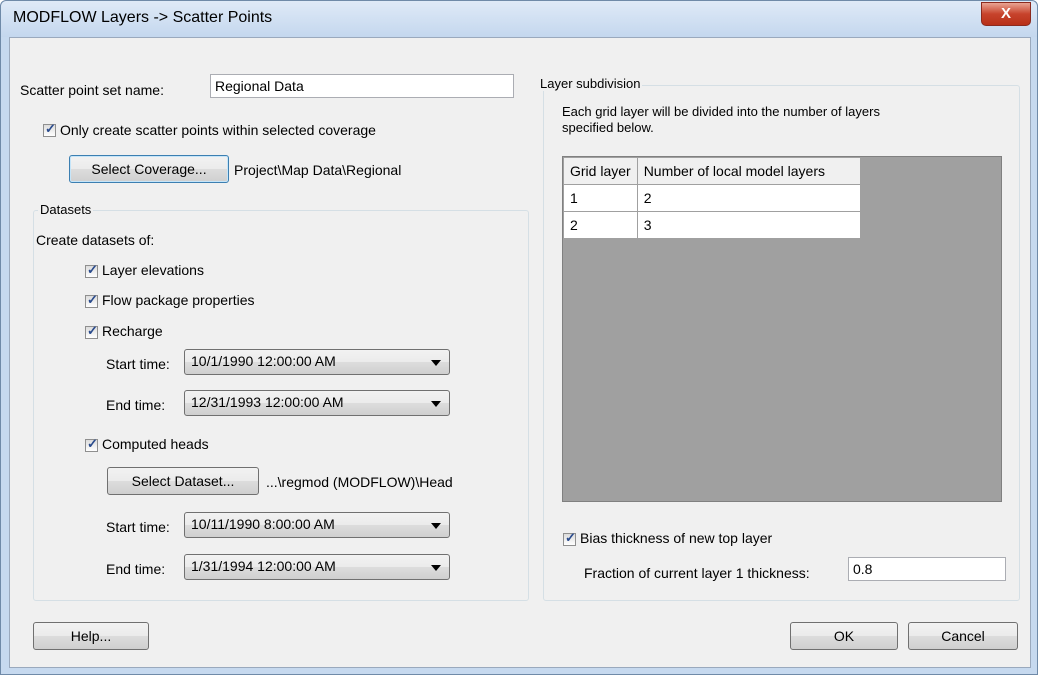 Image resolution: width=1038 pixels, height=675 pixels. I want to click on bias-thickness-checkbox: ✓, so click(569, 538).